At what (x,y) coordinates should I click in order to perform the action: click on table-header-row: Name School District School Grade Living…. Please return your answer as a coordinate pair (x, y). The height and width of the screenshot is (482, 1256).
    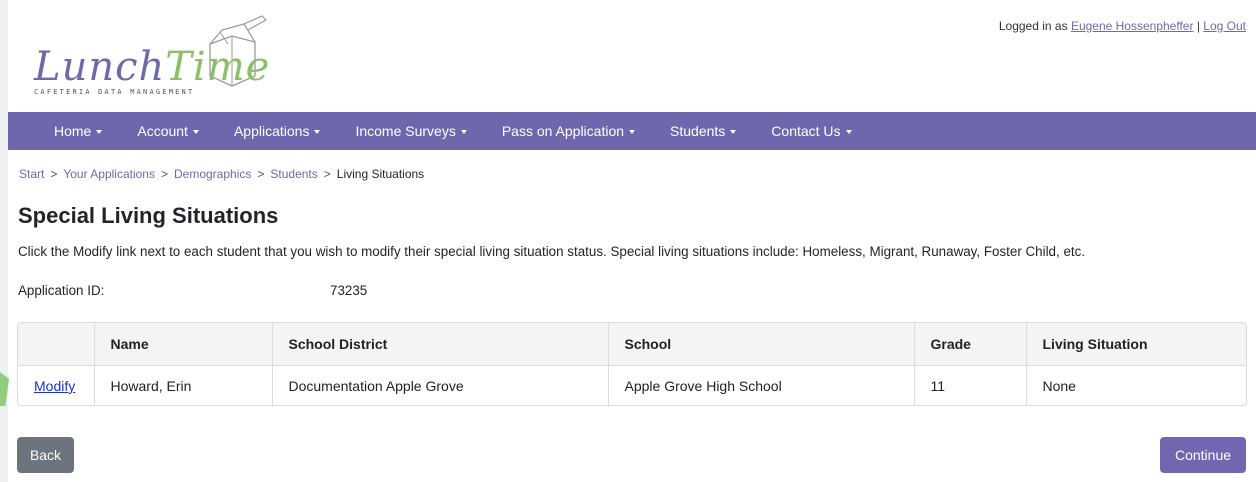
    Looking at the image, I should click on (632, 344).